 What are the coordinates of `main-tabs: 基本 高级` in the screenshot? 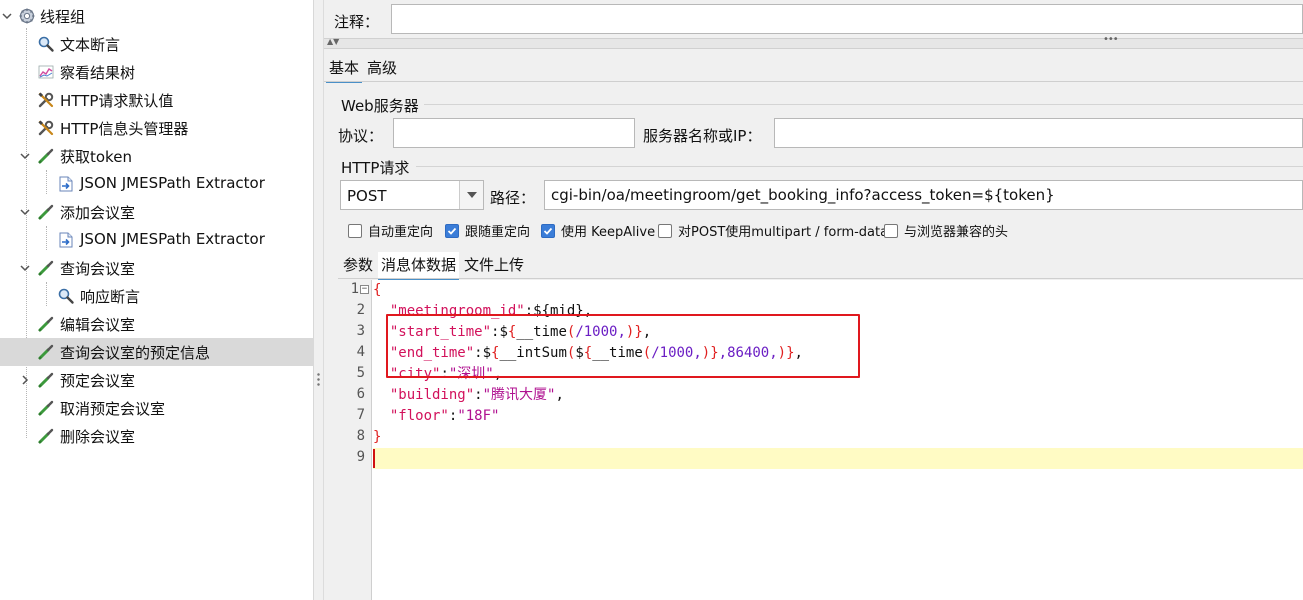 It's located at (364, 69).